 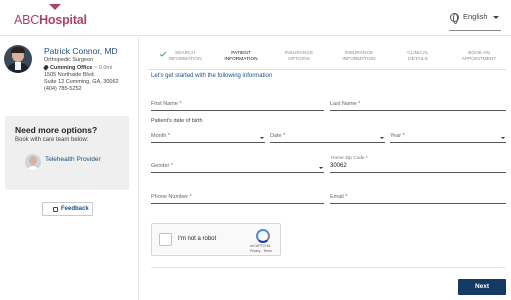 I want to click on gender-select: Gender *, so click(x=237, y=167).